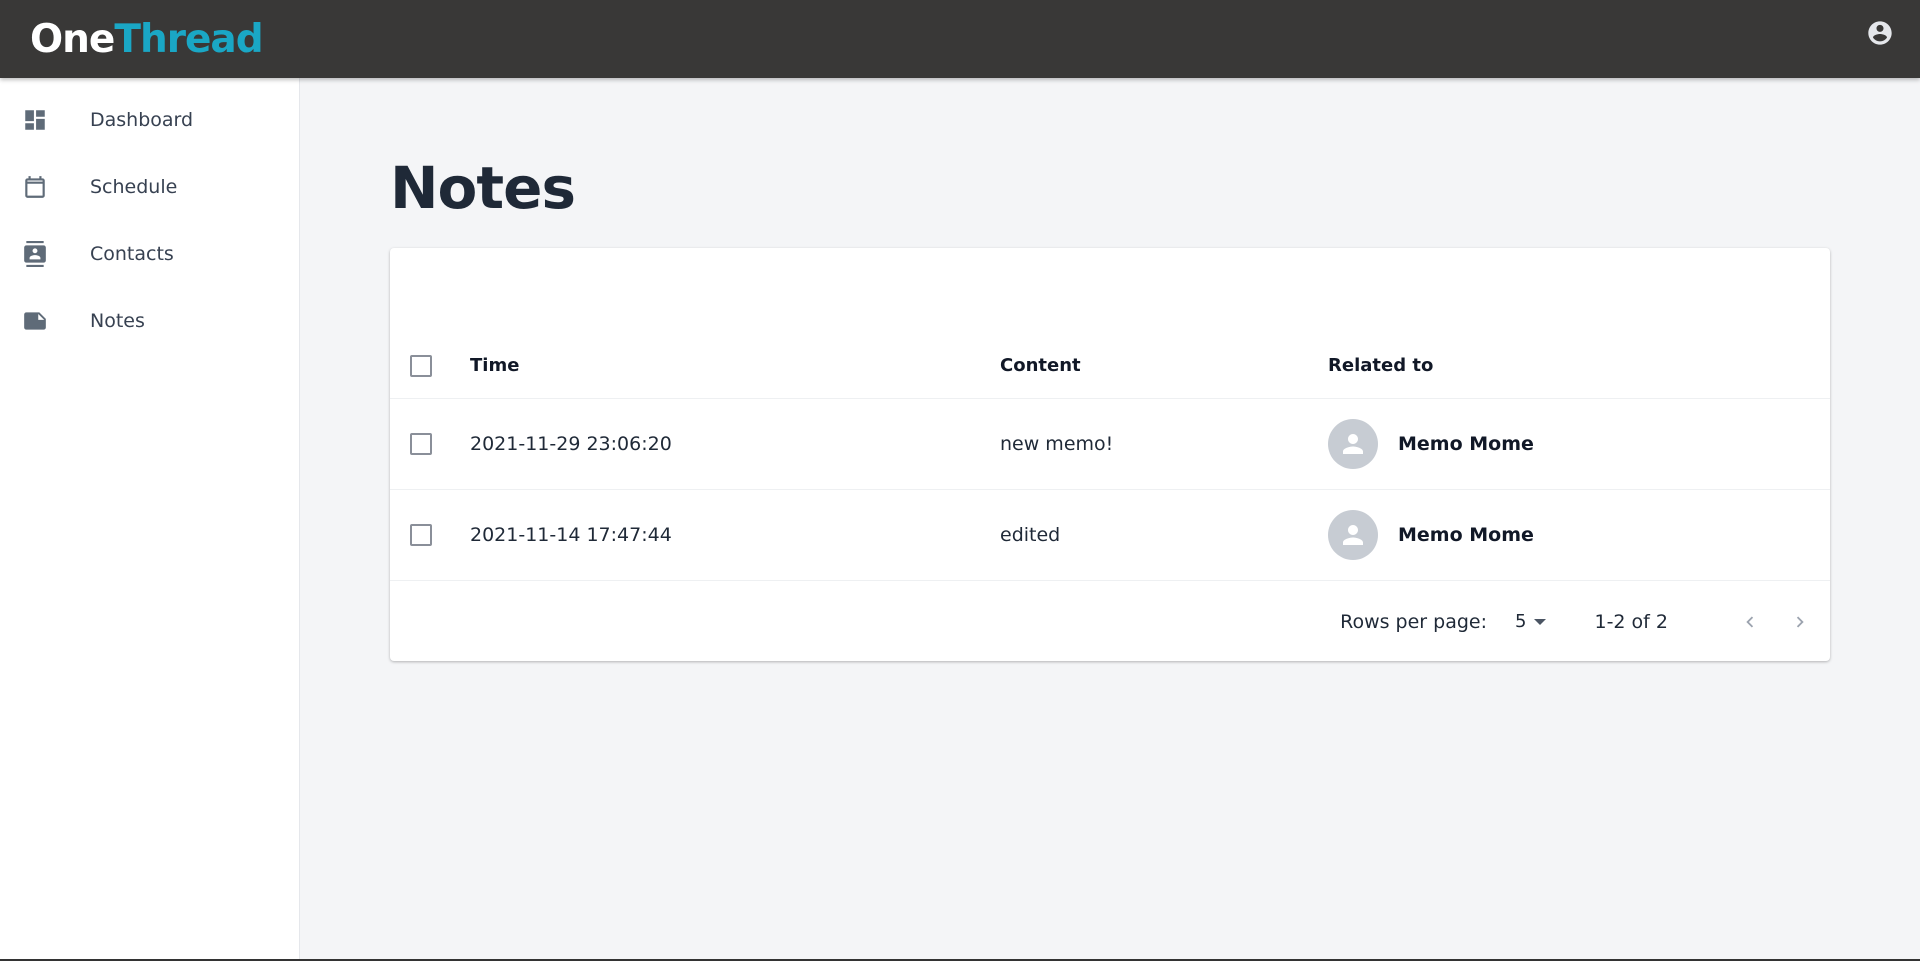 This screenshot has width=1920, height=961. Describe the element at coordinates (72, 39) in the screenshot. I see `logo-text-one: One` at that location.